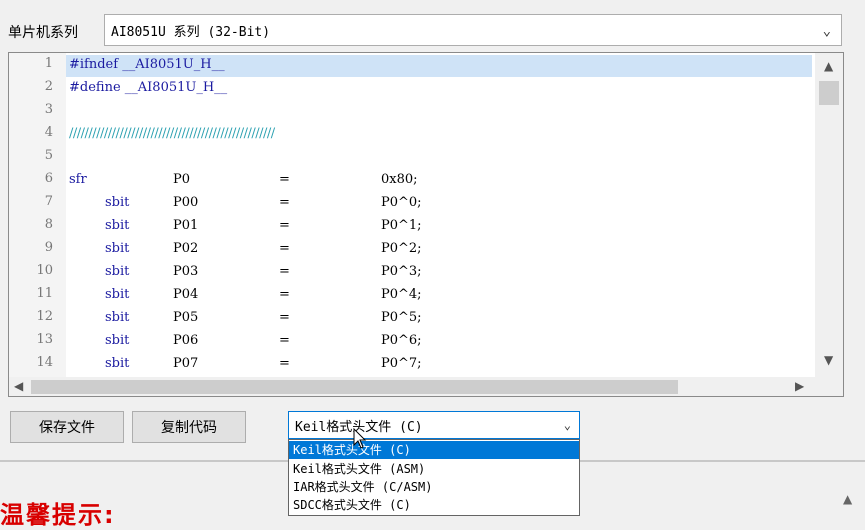 This screenshot has height=530, width=865. I want to click on save-file-button: 保存文件, so click(67, 427).